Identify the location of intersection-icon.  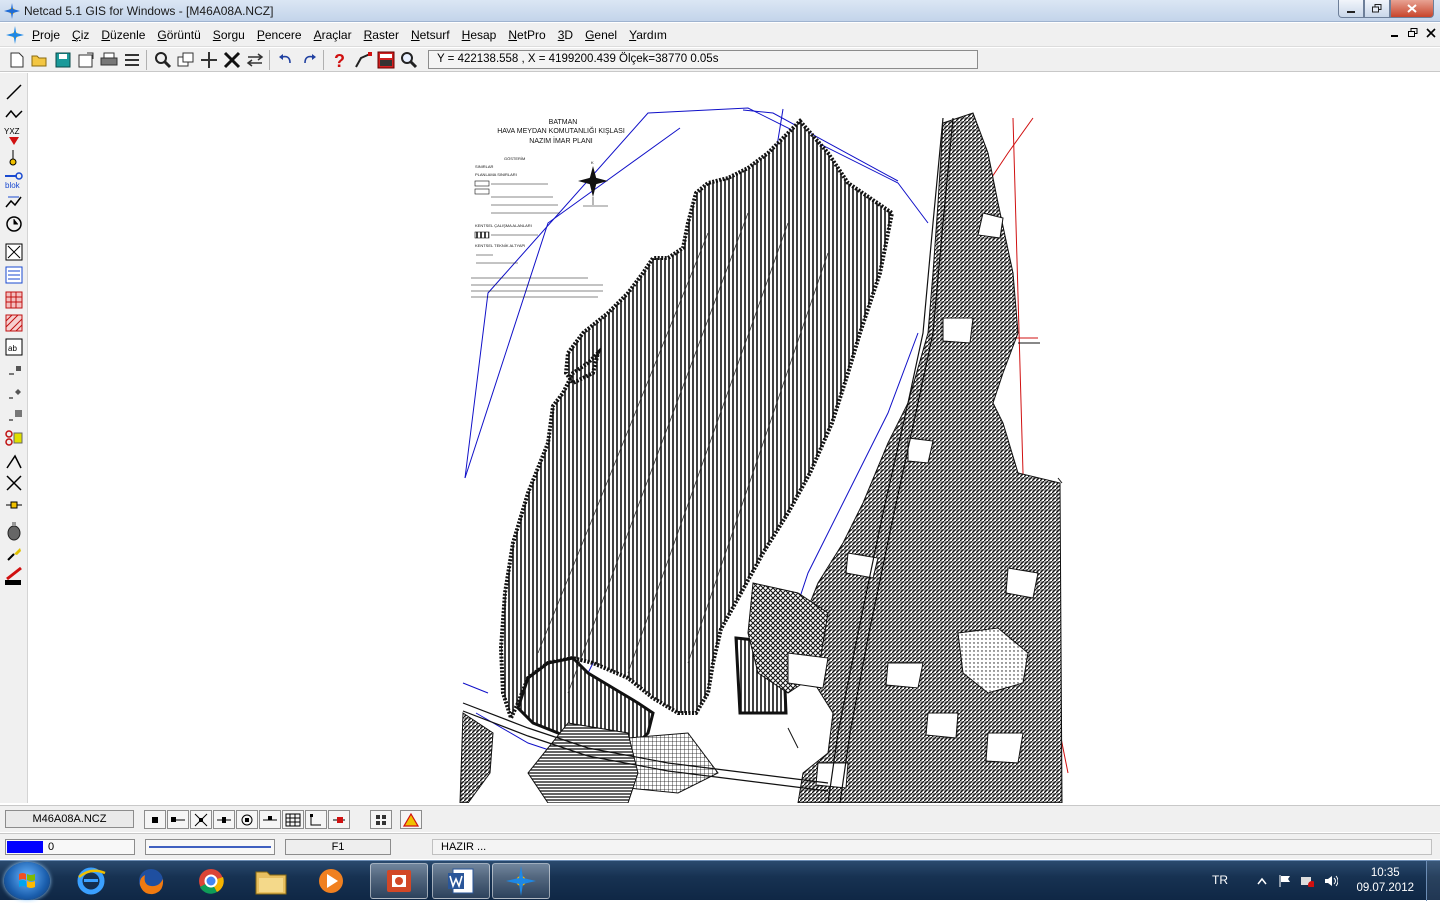
(201, 819).